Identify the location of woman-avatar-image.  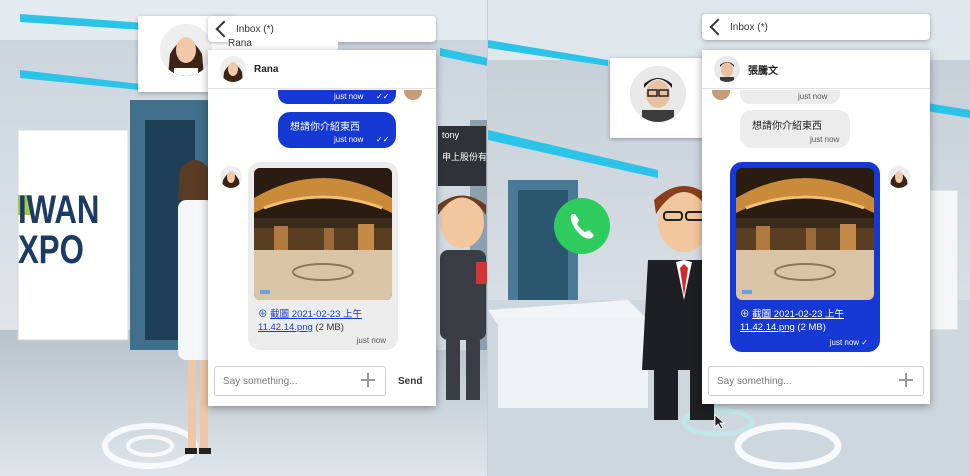
(186, 50).